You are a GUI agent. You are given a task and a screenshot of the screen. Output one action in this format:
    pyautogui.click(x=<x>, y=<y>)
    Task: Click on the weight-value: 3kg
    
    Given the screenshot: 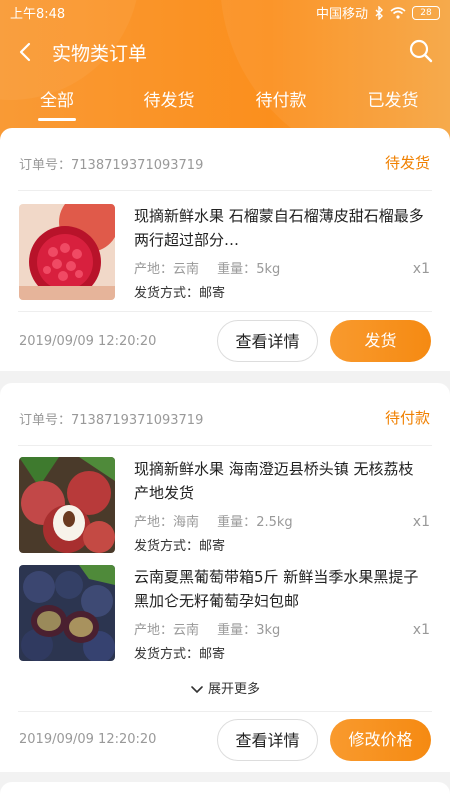 What is the action you would take?
    pyautogui.click(x=268, y=630)
    